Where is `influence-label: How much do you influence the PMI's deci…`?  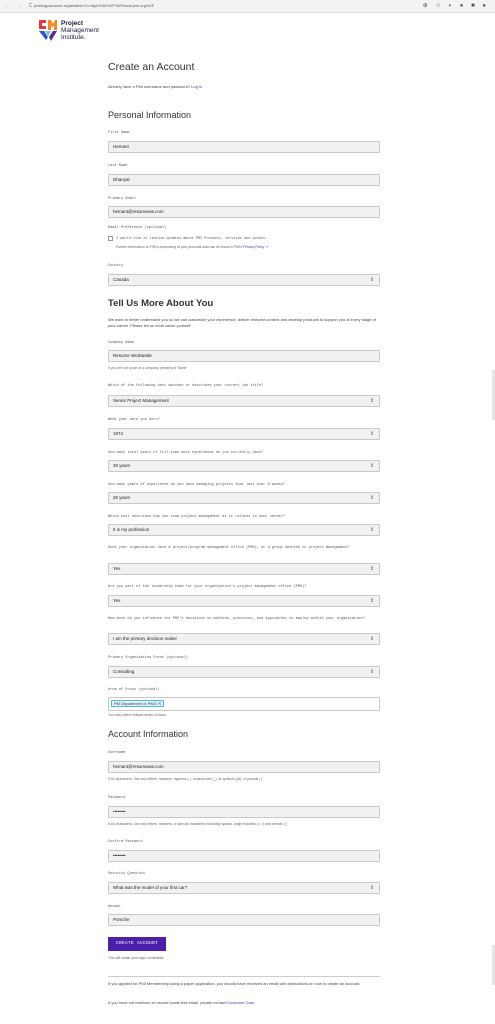 influence-label: How much do you influence the PMI's deci… is located at coordinates (236, 619).